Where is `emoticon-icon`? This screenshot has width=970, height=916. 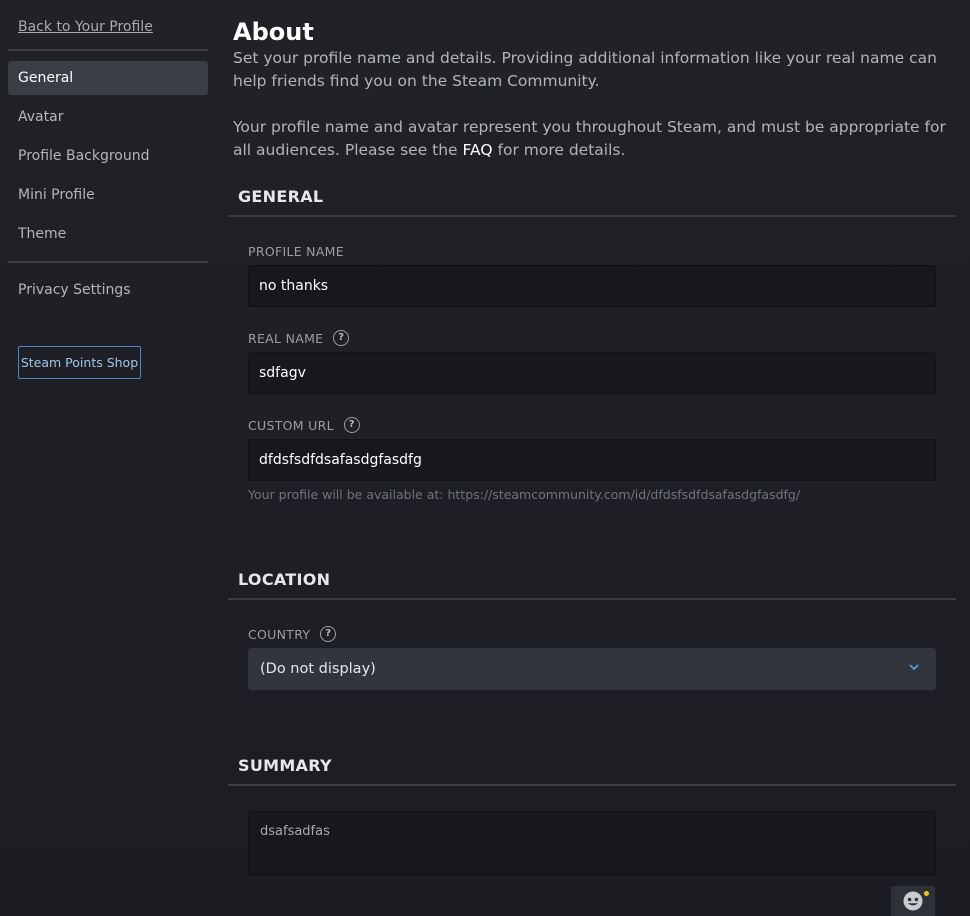 emoticon-icon is located at coordinates (913, 901).